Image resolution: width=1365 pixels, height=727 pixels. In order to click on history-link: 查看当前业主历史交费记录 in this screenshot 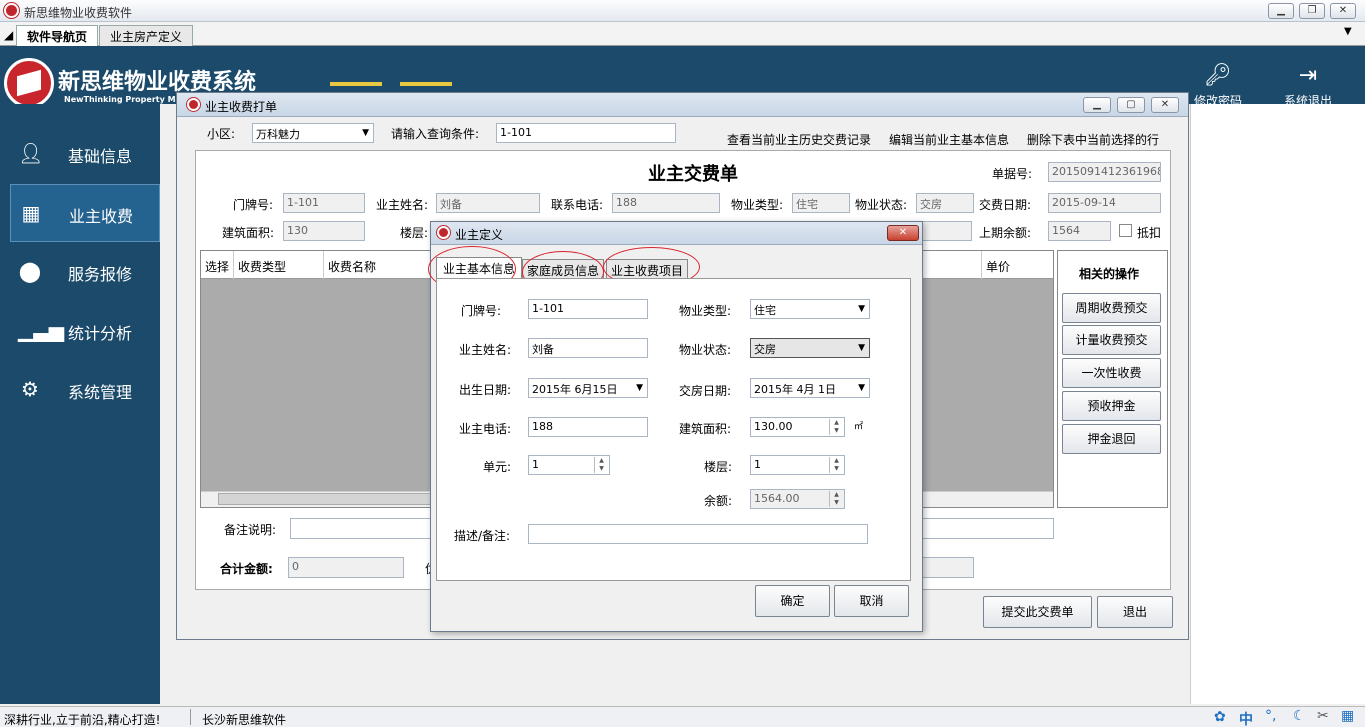, I will do `click(799, 139)`.